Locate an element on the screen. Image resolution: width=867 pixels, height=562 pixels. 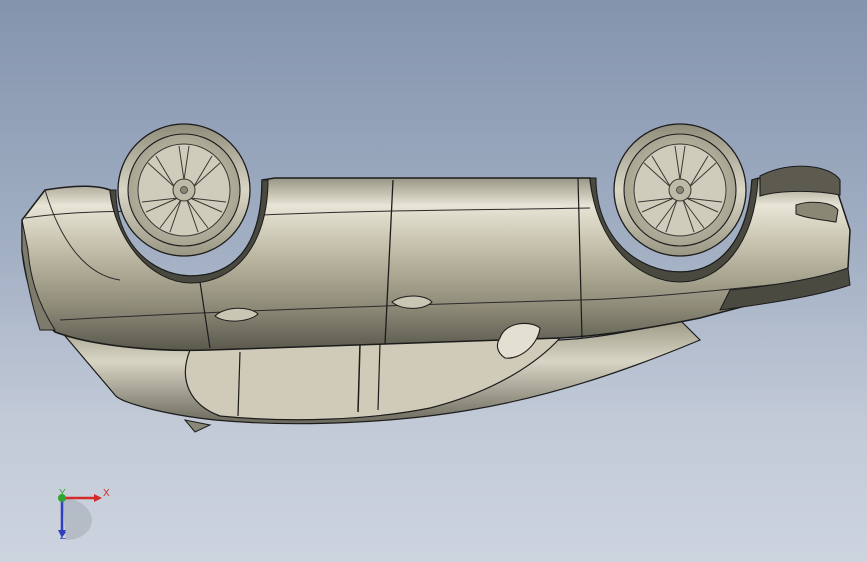
y-axis-label: Y is located at coordinates (62, 493).